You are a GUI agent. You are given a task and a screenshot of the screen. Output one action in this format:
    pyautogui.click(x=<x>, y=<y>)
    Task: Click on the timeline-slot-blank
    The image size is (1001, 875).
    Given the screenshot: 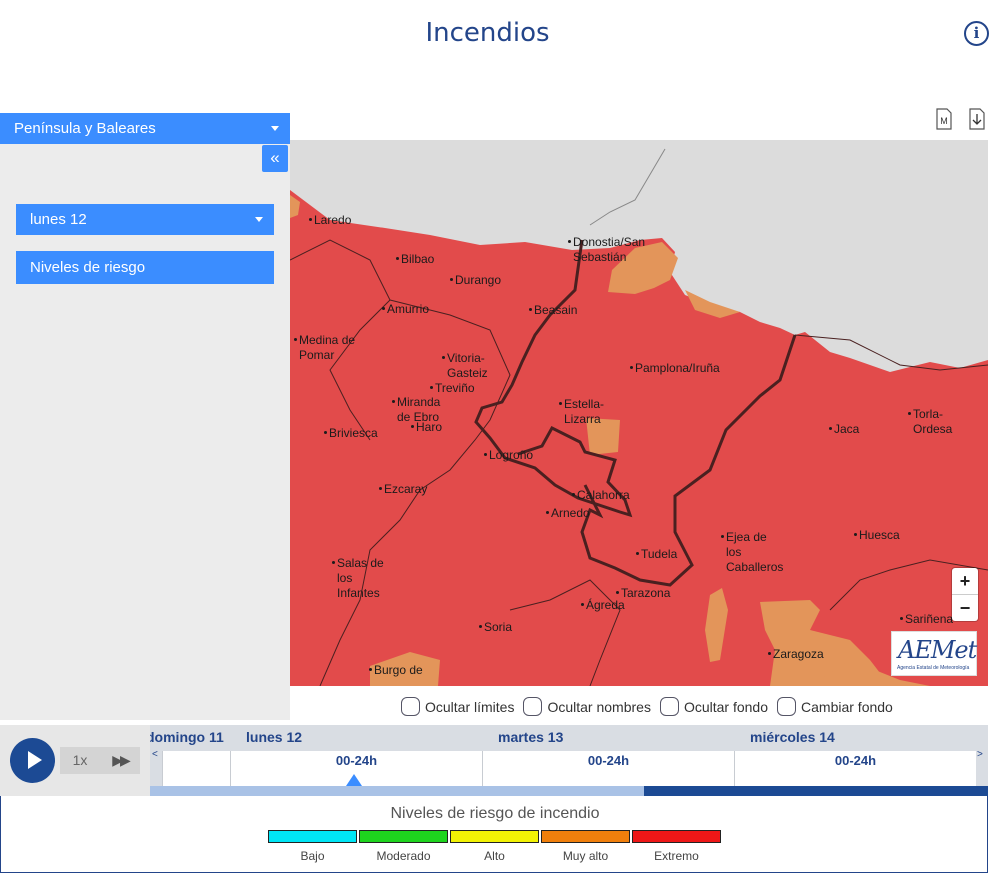 What is the action you would take?
    pyautogui.click(x=196, y=768)
    